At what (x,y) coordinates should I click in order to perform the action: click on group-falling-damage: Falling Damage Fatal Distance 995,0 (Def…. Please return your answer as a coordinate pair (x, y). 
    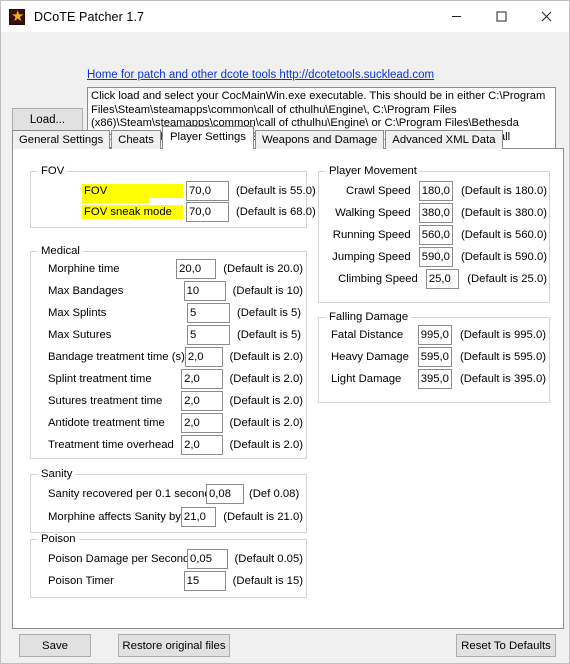
    Looking at the image, I should click on (434, 357).